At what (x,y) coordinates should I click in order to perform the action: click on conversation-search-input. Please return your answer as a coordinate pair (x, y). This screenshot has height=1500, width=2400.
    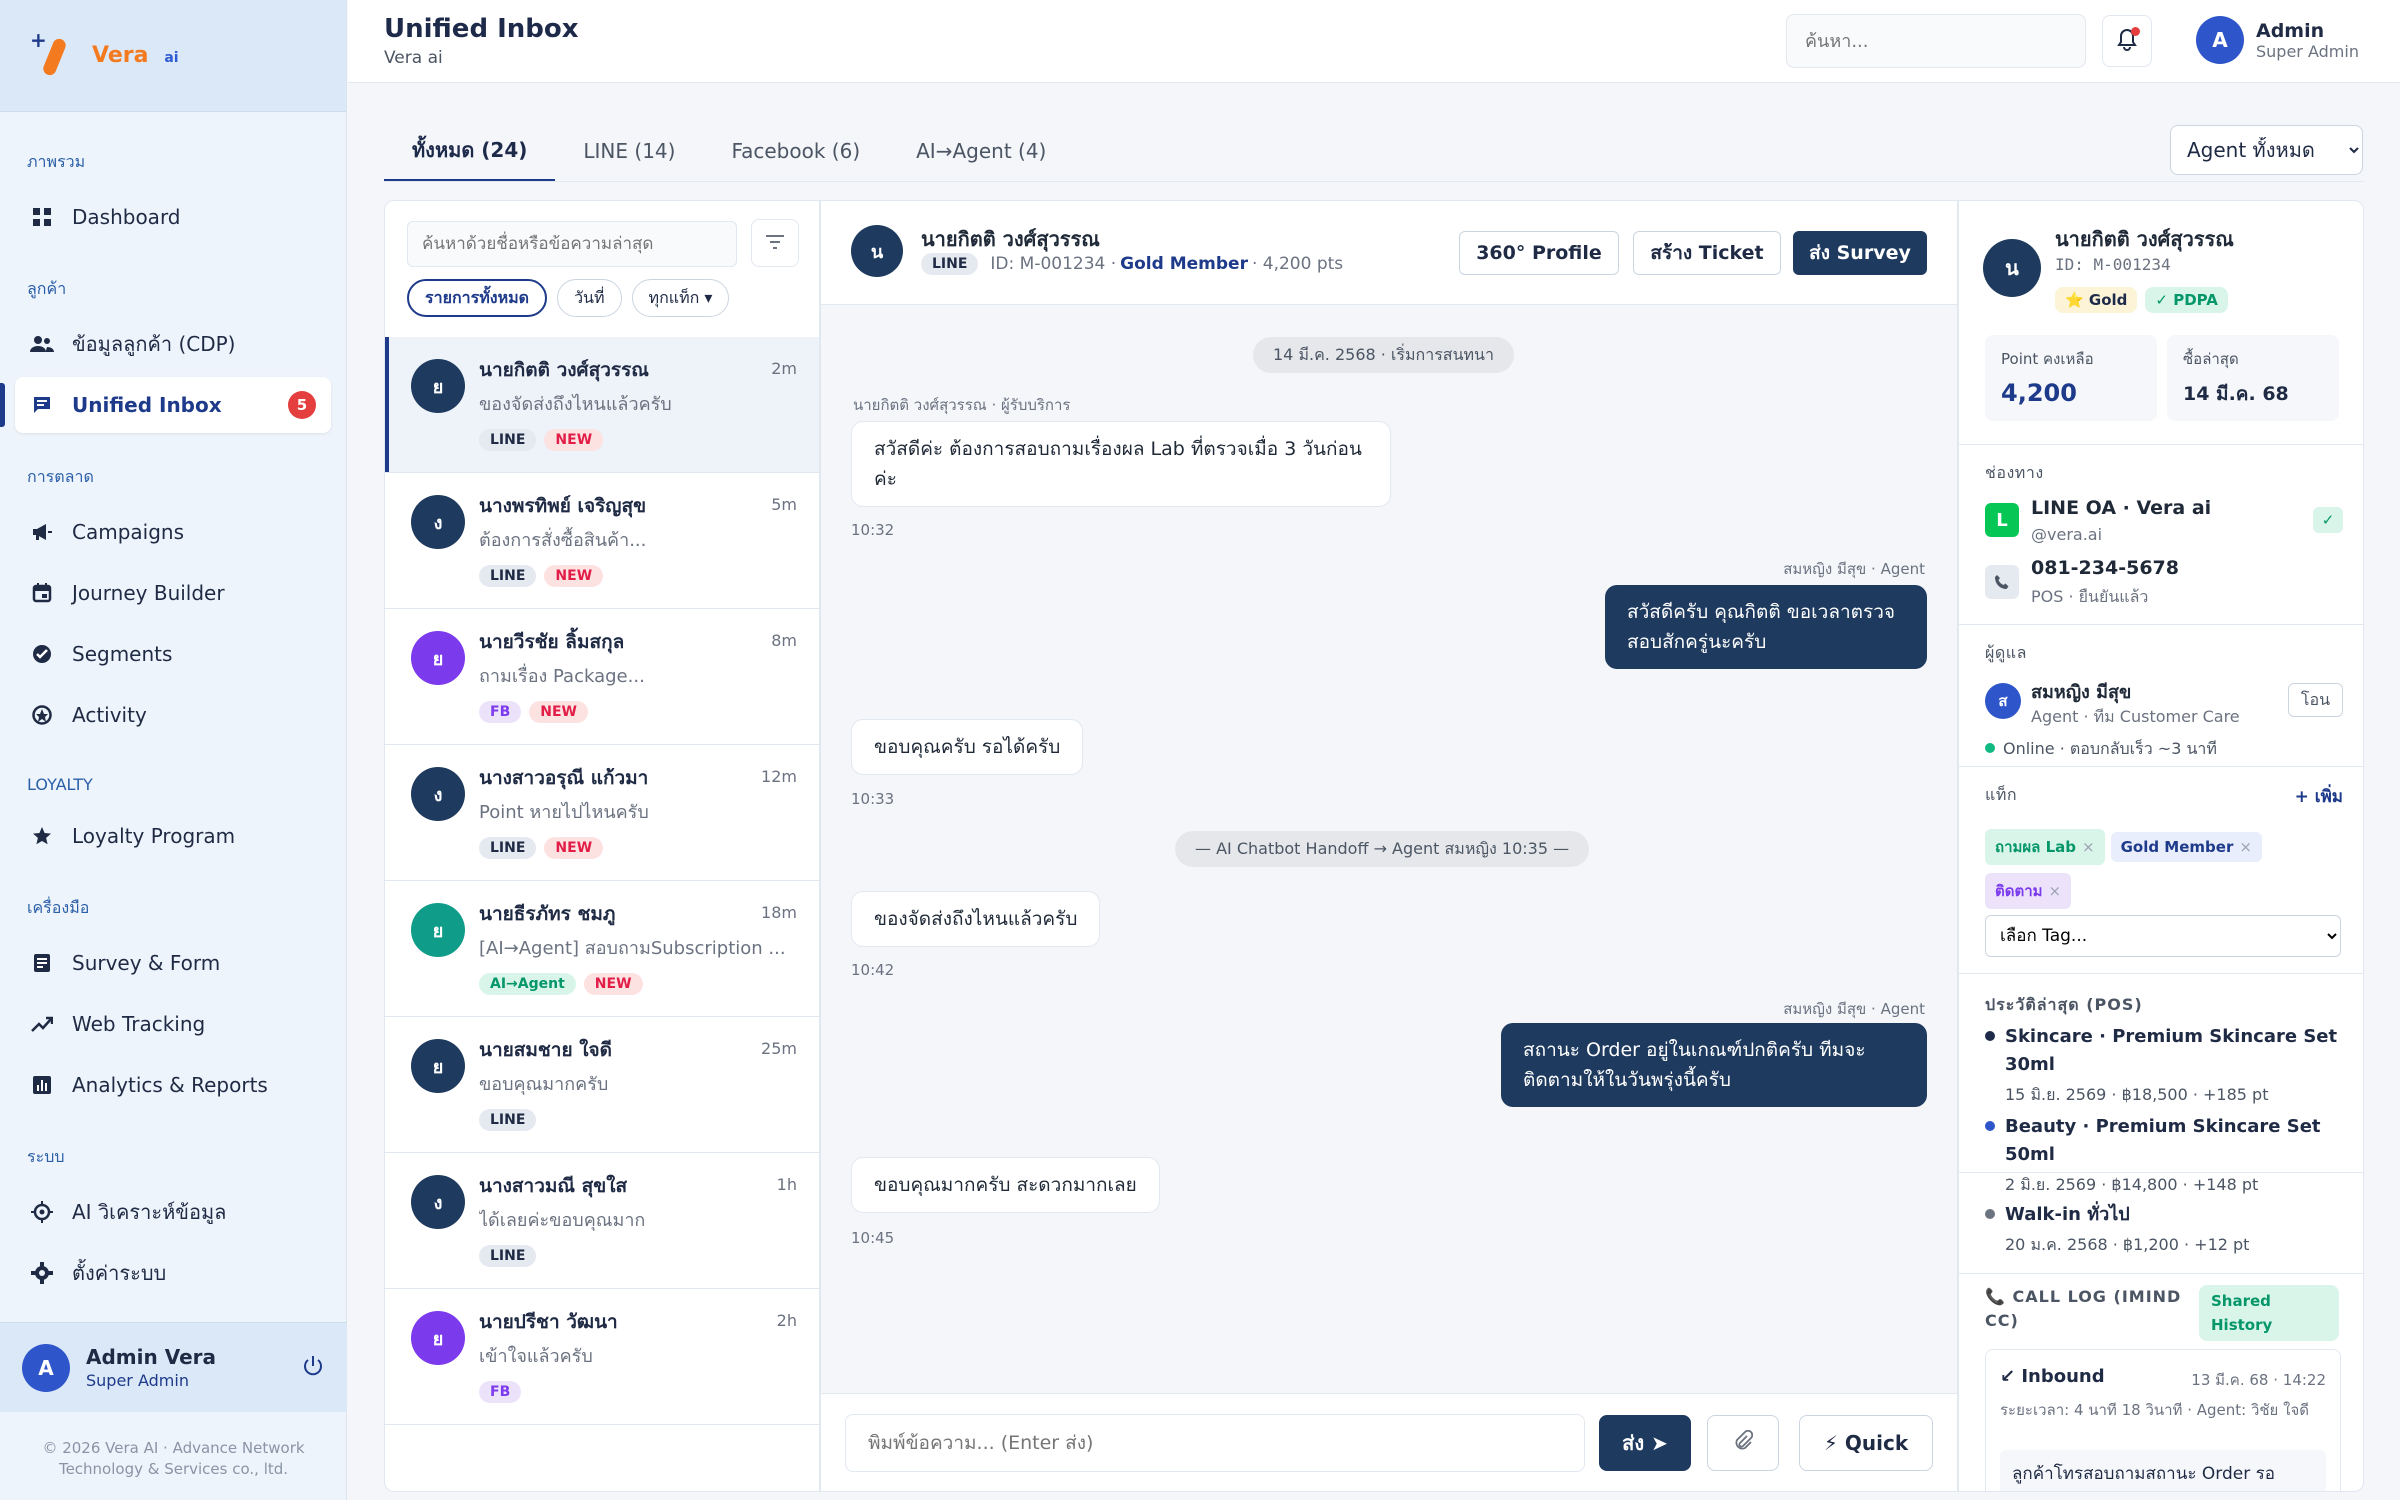
    Looking at the image, I should click on (572, 244).